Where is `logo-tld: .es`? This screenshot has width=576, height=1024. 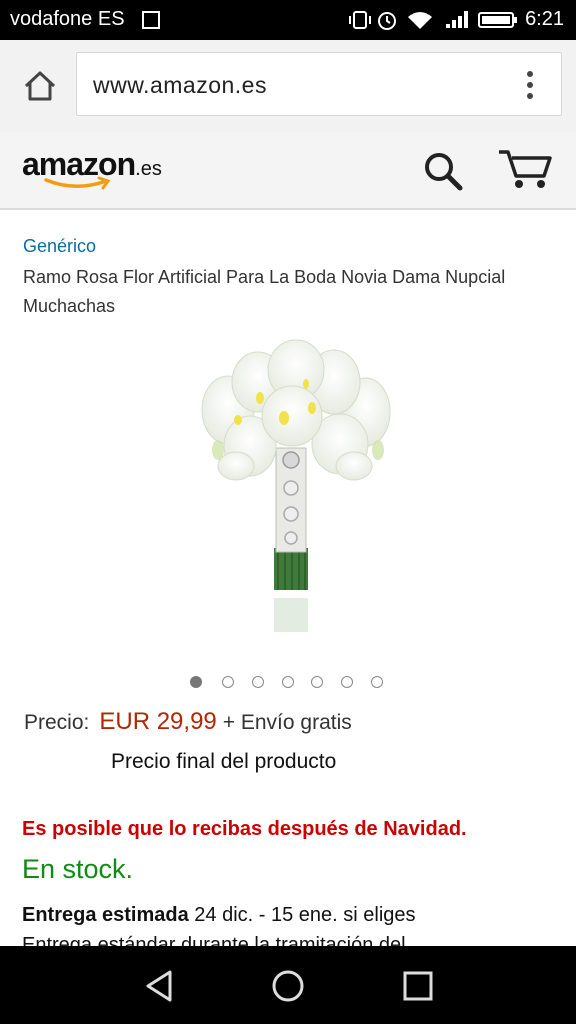
logo-tld: .es is located at coordinates (148, 169).